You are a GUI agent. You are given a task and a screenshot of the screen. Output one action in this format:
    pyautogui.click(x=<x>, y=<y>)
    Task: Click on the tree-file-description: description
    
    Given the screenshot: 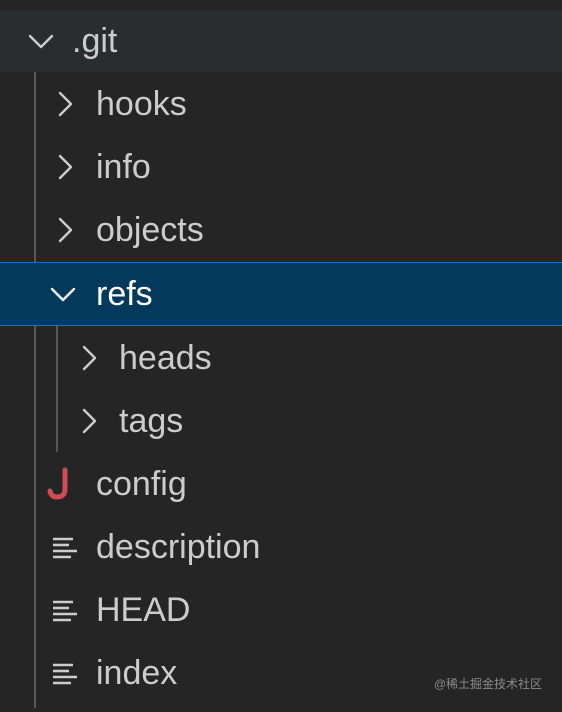 What is the action you would take?
    pyautogui.click(x=281, y=547)
    